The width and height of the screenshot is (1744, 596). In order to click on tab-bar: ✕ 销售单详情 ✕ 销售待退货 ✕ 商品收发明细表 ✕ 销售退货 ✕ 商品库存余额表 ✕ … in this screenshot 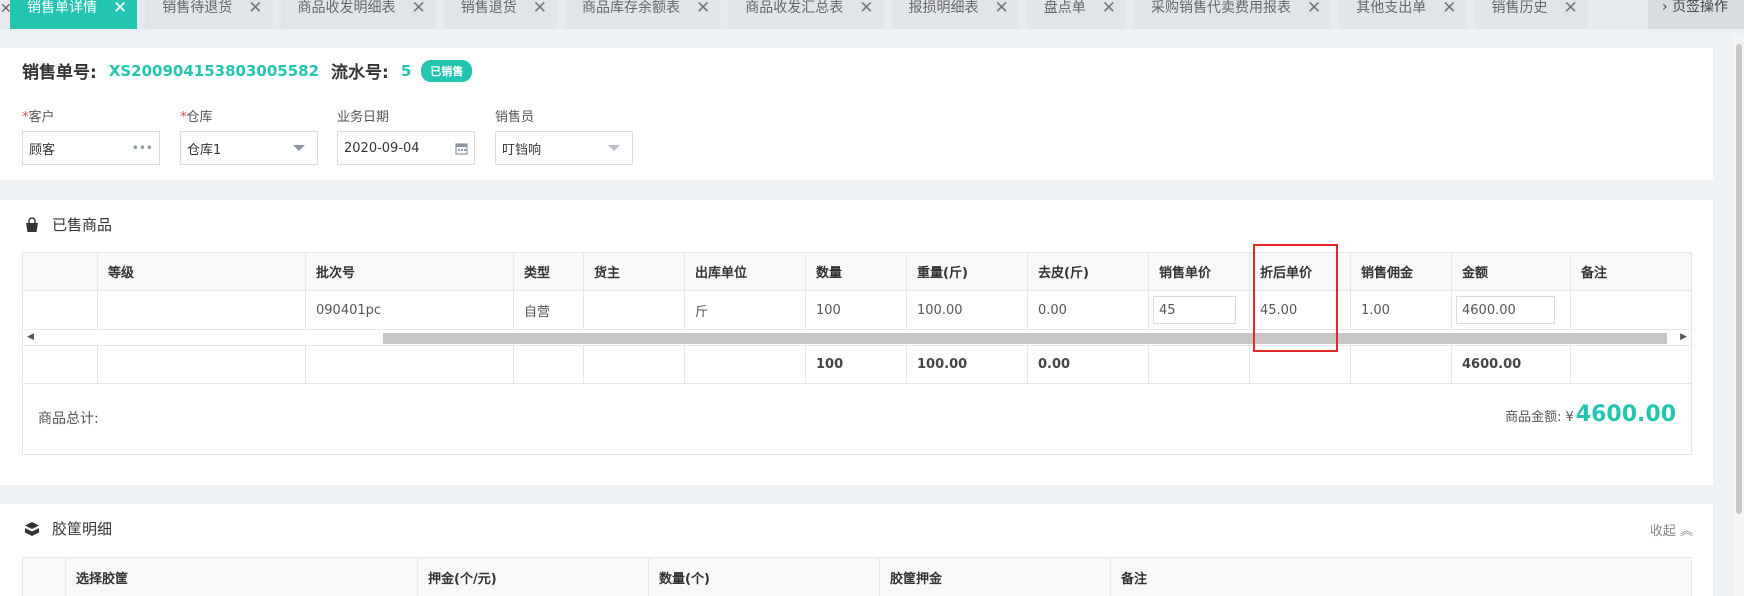, I will do `click(872, 14)`.